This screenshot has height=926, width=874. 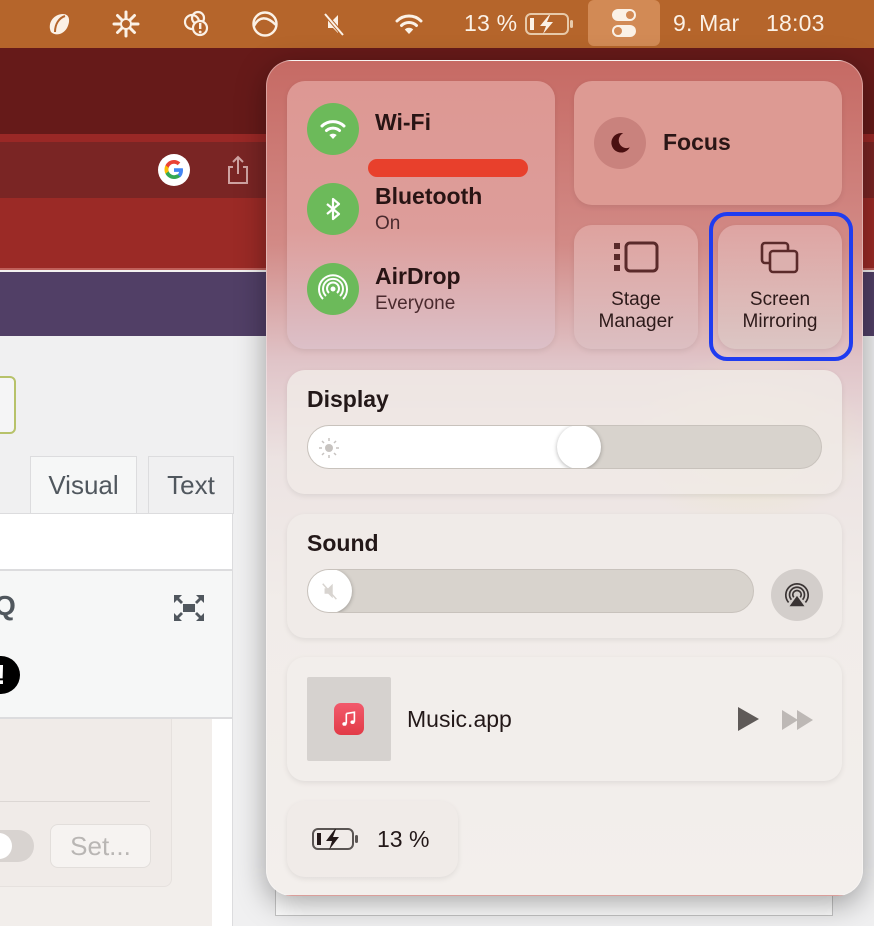 I want to click on editor-toolbar, so click(x=116, y=644).